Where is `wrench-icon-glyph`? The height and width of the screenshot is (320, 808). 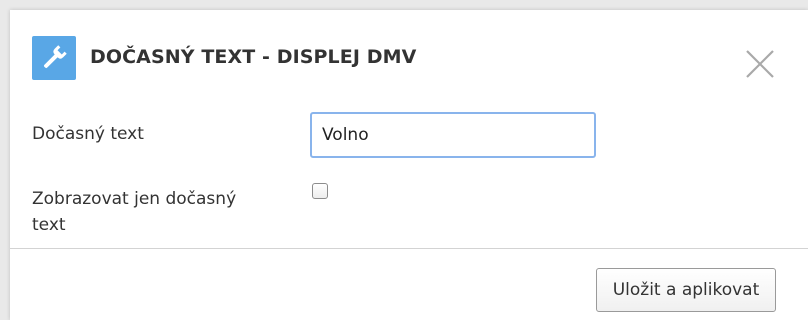
wrench-icon-glyph is located at coordinates (55, 56).